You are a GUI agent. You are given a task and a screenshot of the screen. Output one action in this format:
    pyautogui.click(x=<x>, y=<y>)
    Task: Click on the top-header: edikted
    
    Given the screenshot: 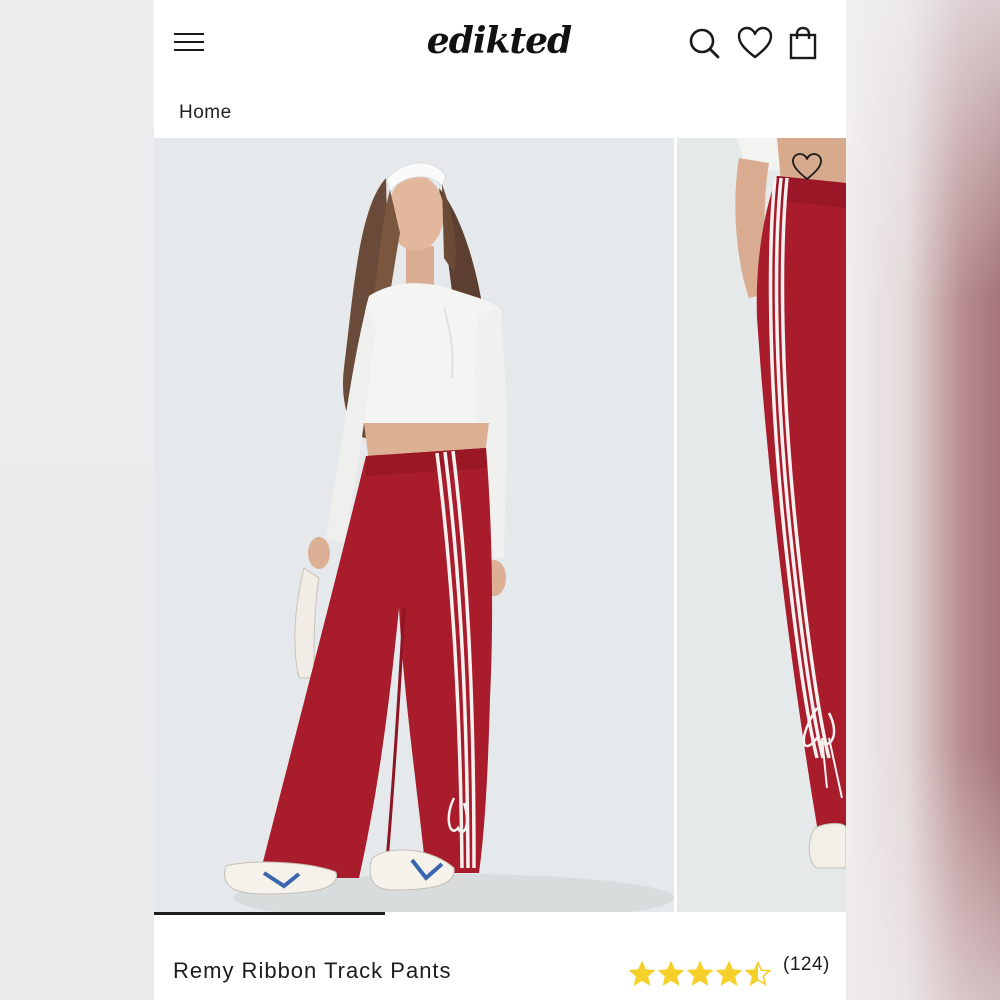 What is the action you would take?
    pyautogui.click(x=500, y=44)
    